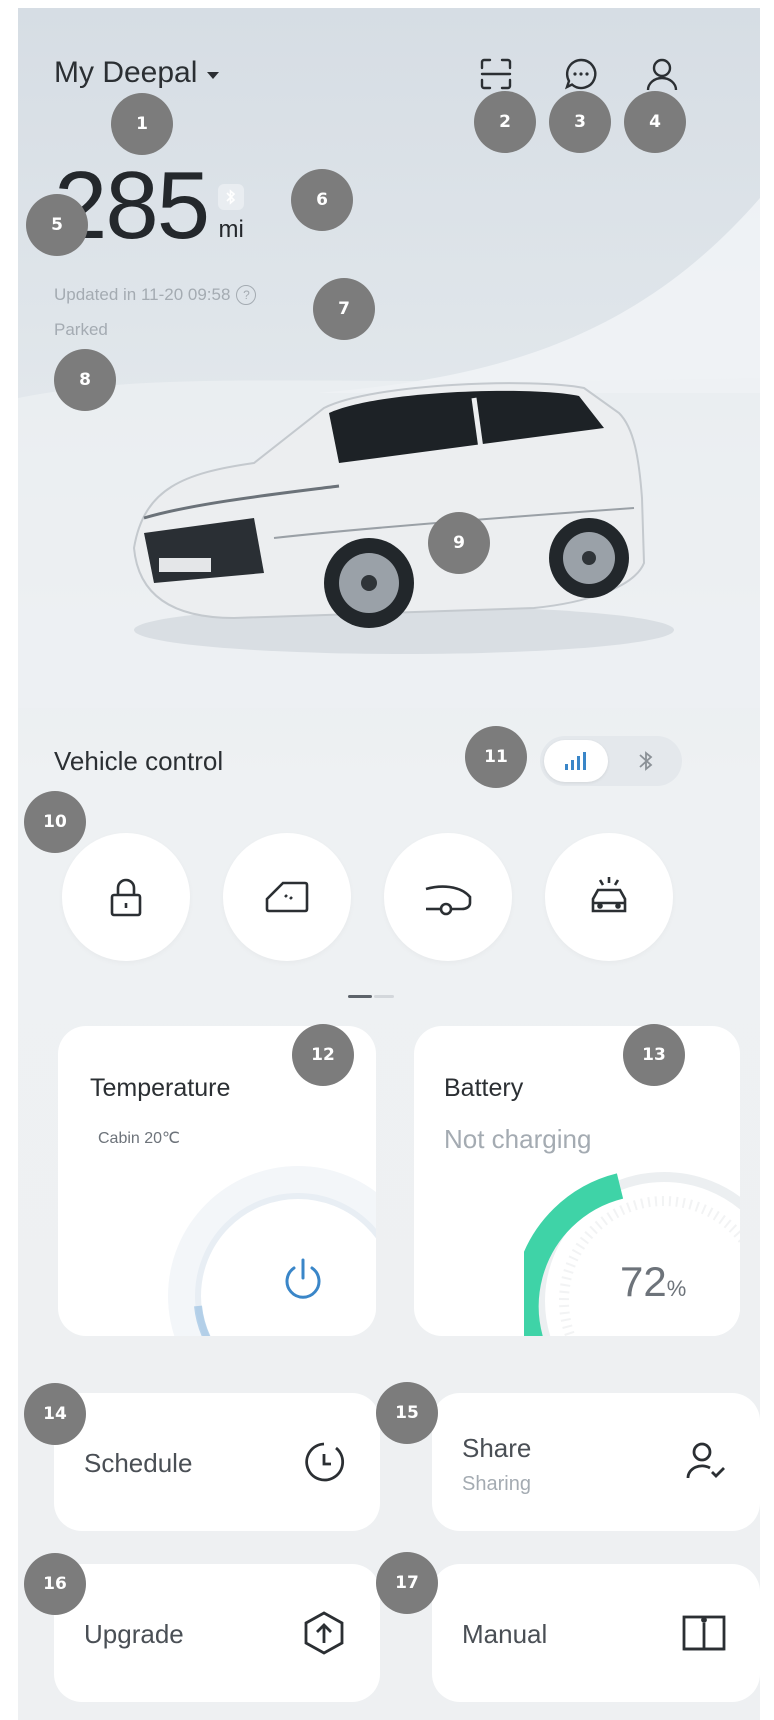 This screenshot has height=1720, width=774. Describe the element at coordinates (505, 122) in the screenshot. I see `callout-marker: 2` at that location.